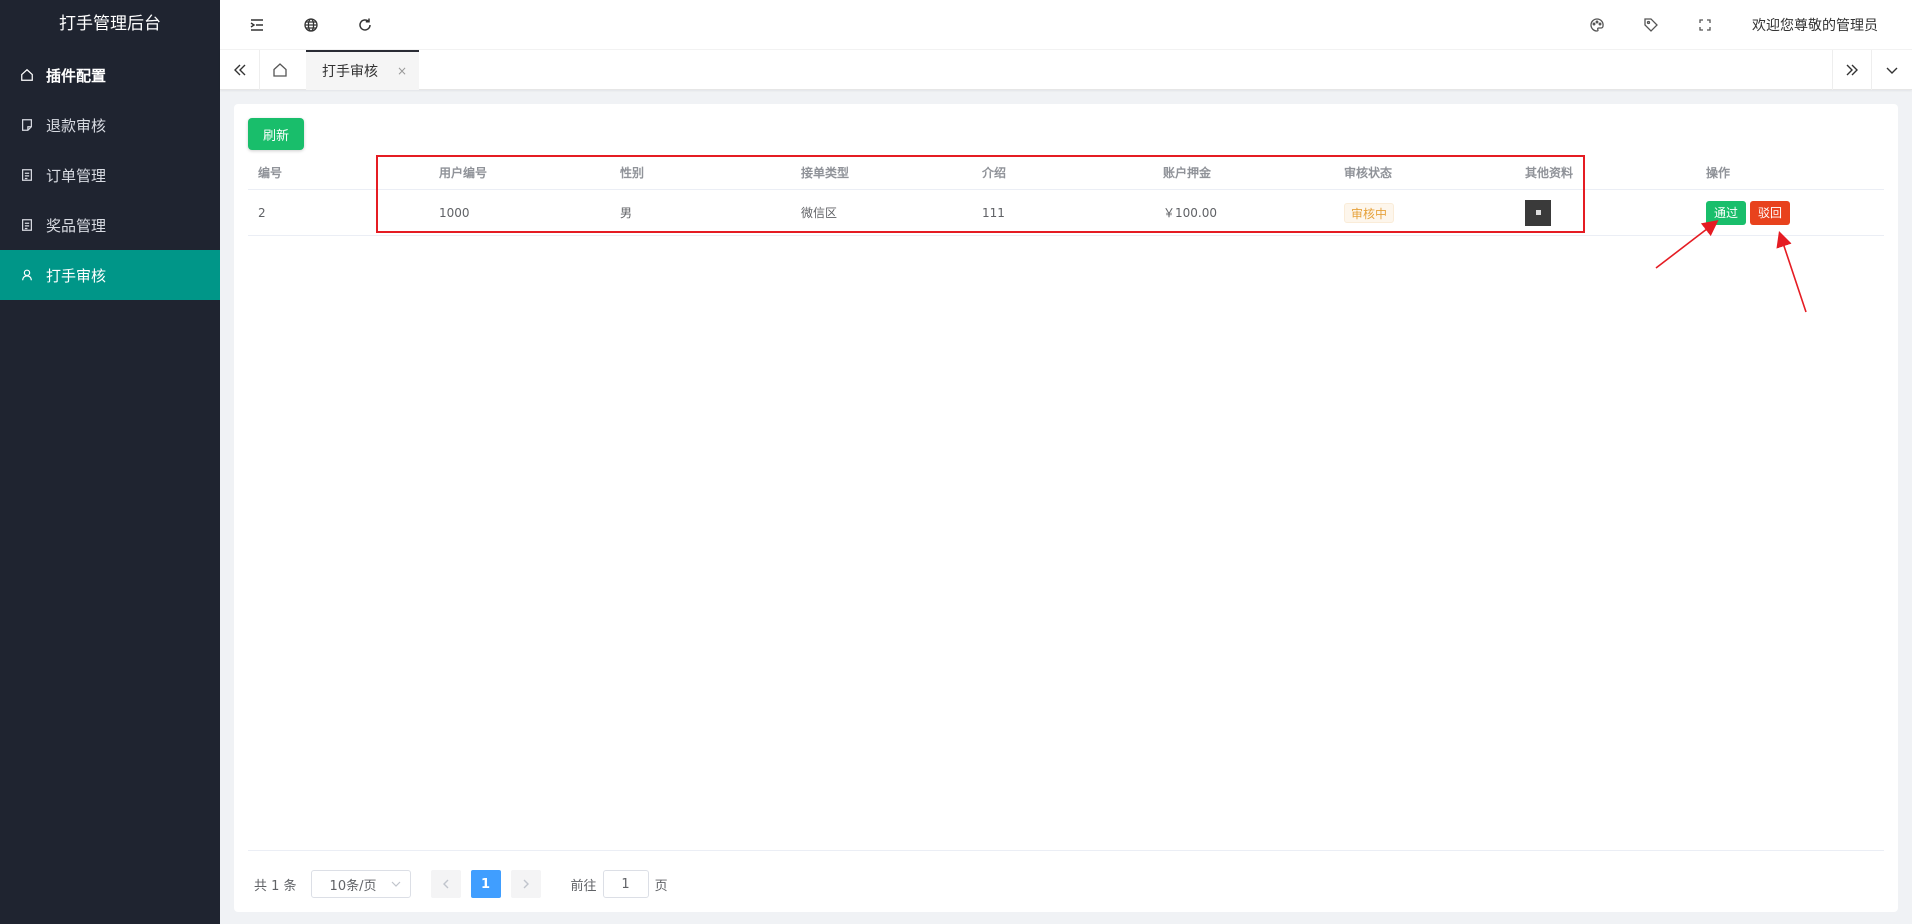 The height and width of the screenshot is (924, 1912). Describe the element at coordinates (1066, 25) in the screenshot. I see `top-header: 欢迎您尊敬的管理员` at that location.